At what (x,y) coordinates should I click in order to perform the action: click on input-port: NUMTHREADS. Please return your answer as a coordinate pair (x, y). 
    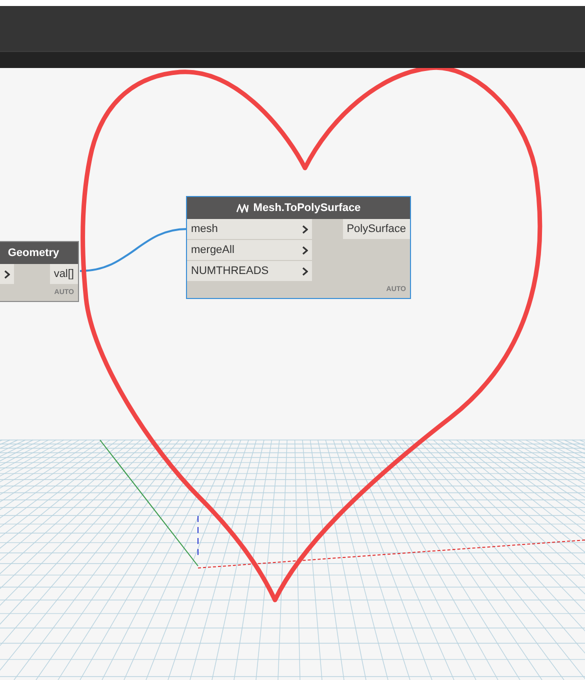
    Looking at the image, I should click on (249, 271).